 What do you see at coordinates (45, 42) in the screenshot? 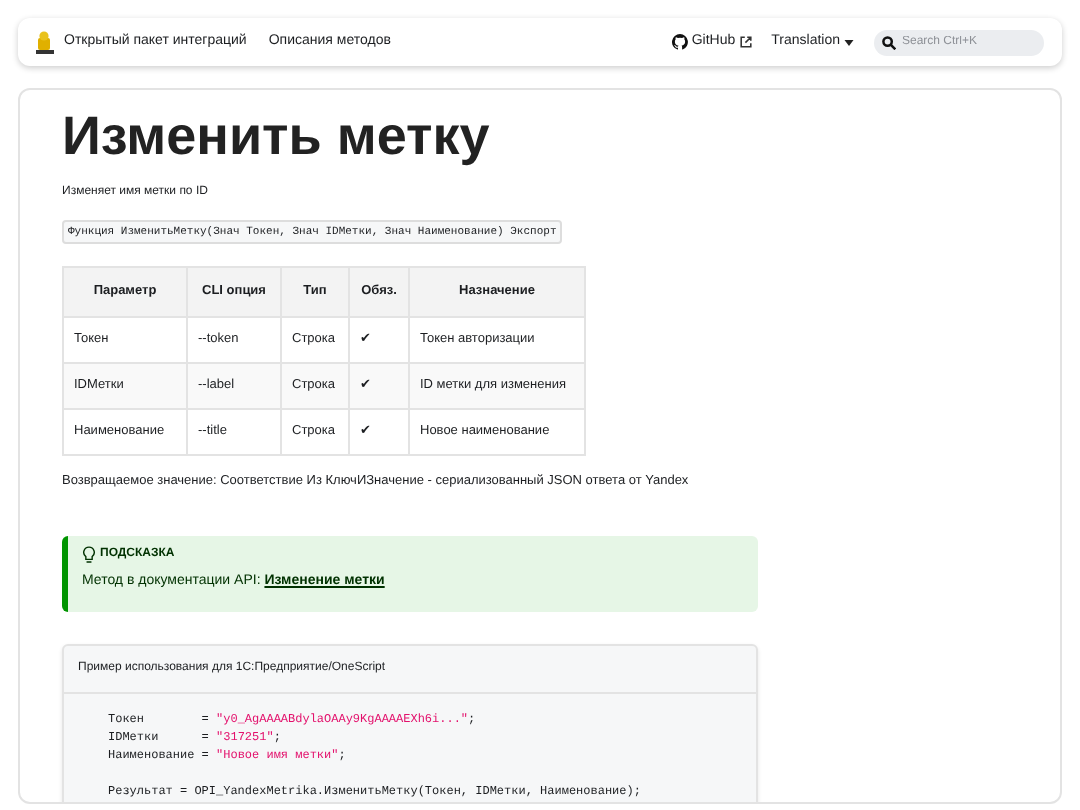
I see `logo-icon` at bounding box center [45, 42].